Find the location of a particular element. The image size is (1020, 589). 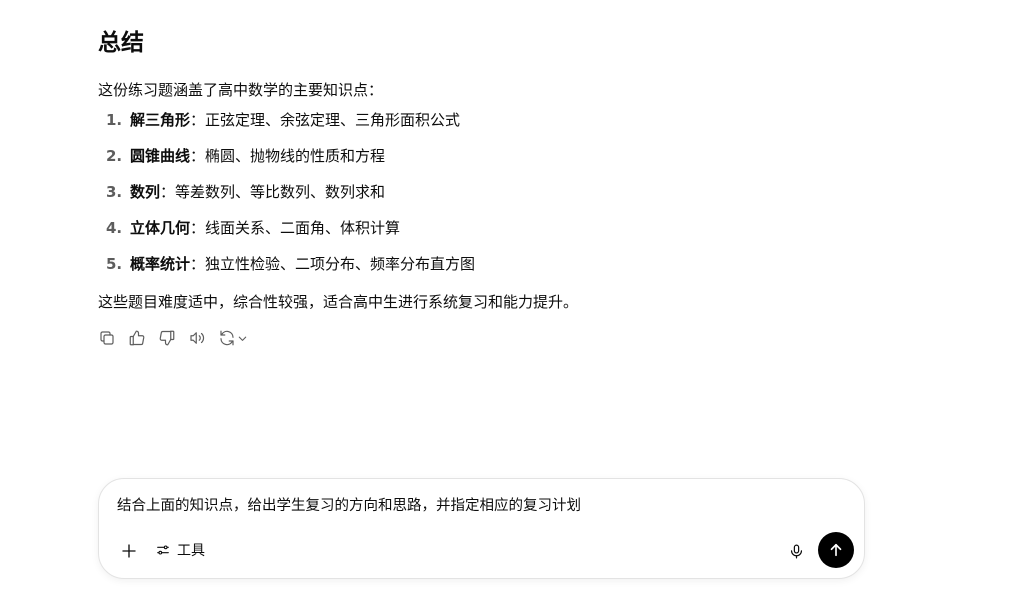

chevron-down-icon is located at coordinates (242, 338).